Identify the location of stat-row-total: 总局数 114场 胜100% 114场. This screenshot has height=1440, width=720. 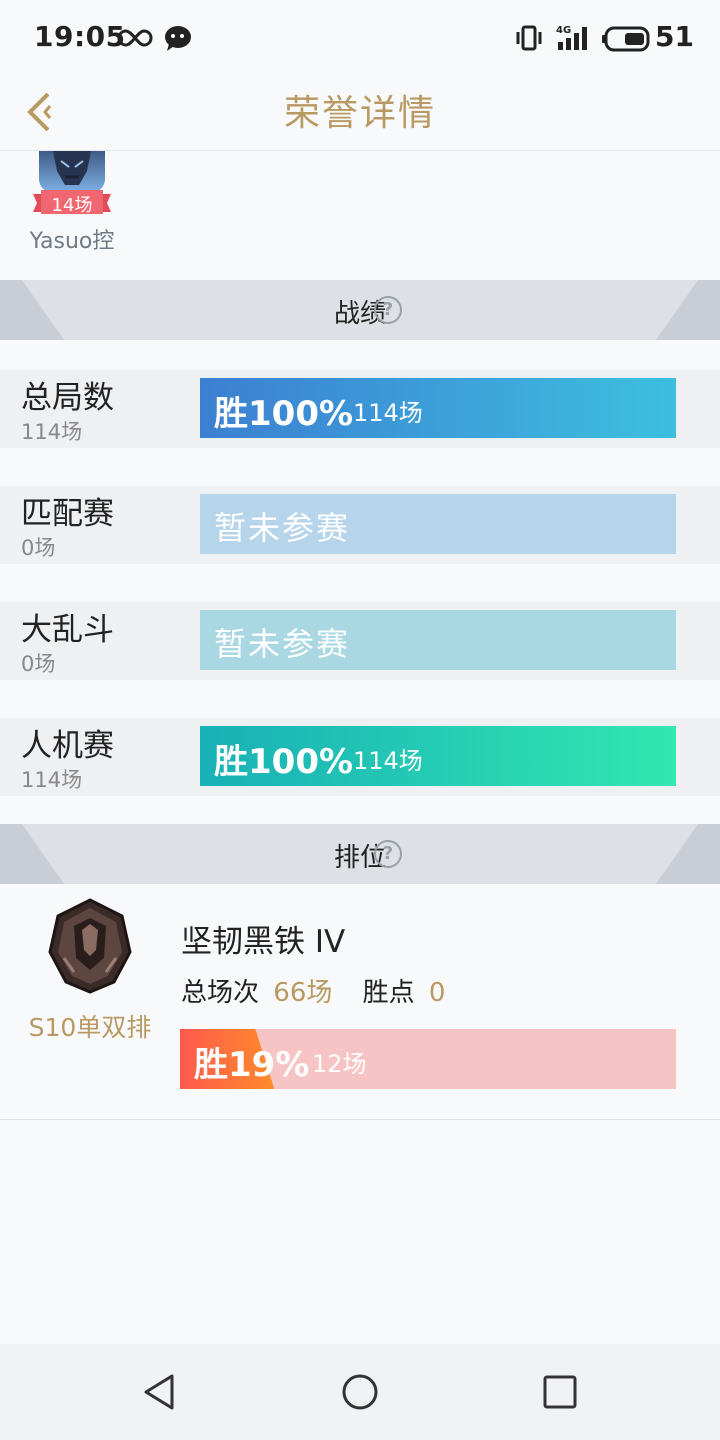
(360, 409).